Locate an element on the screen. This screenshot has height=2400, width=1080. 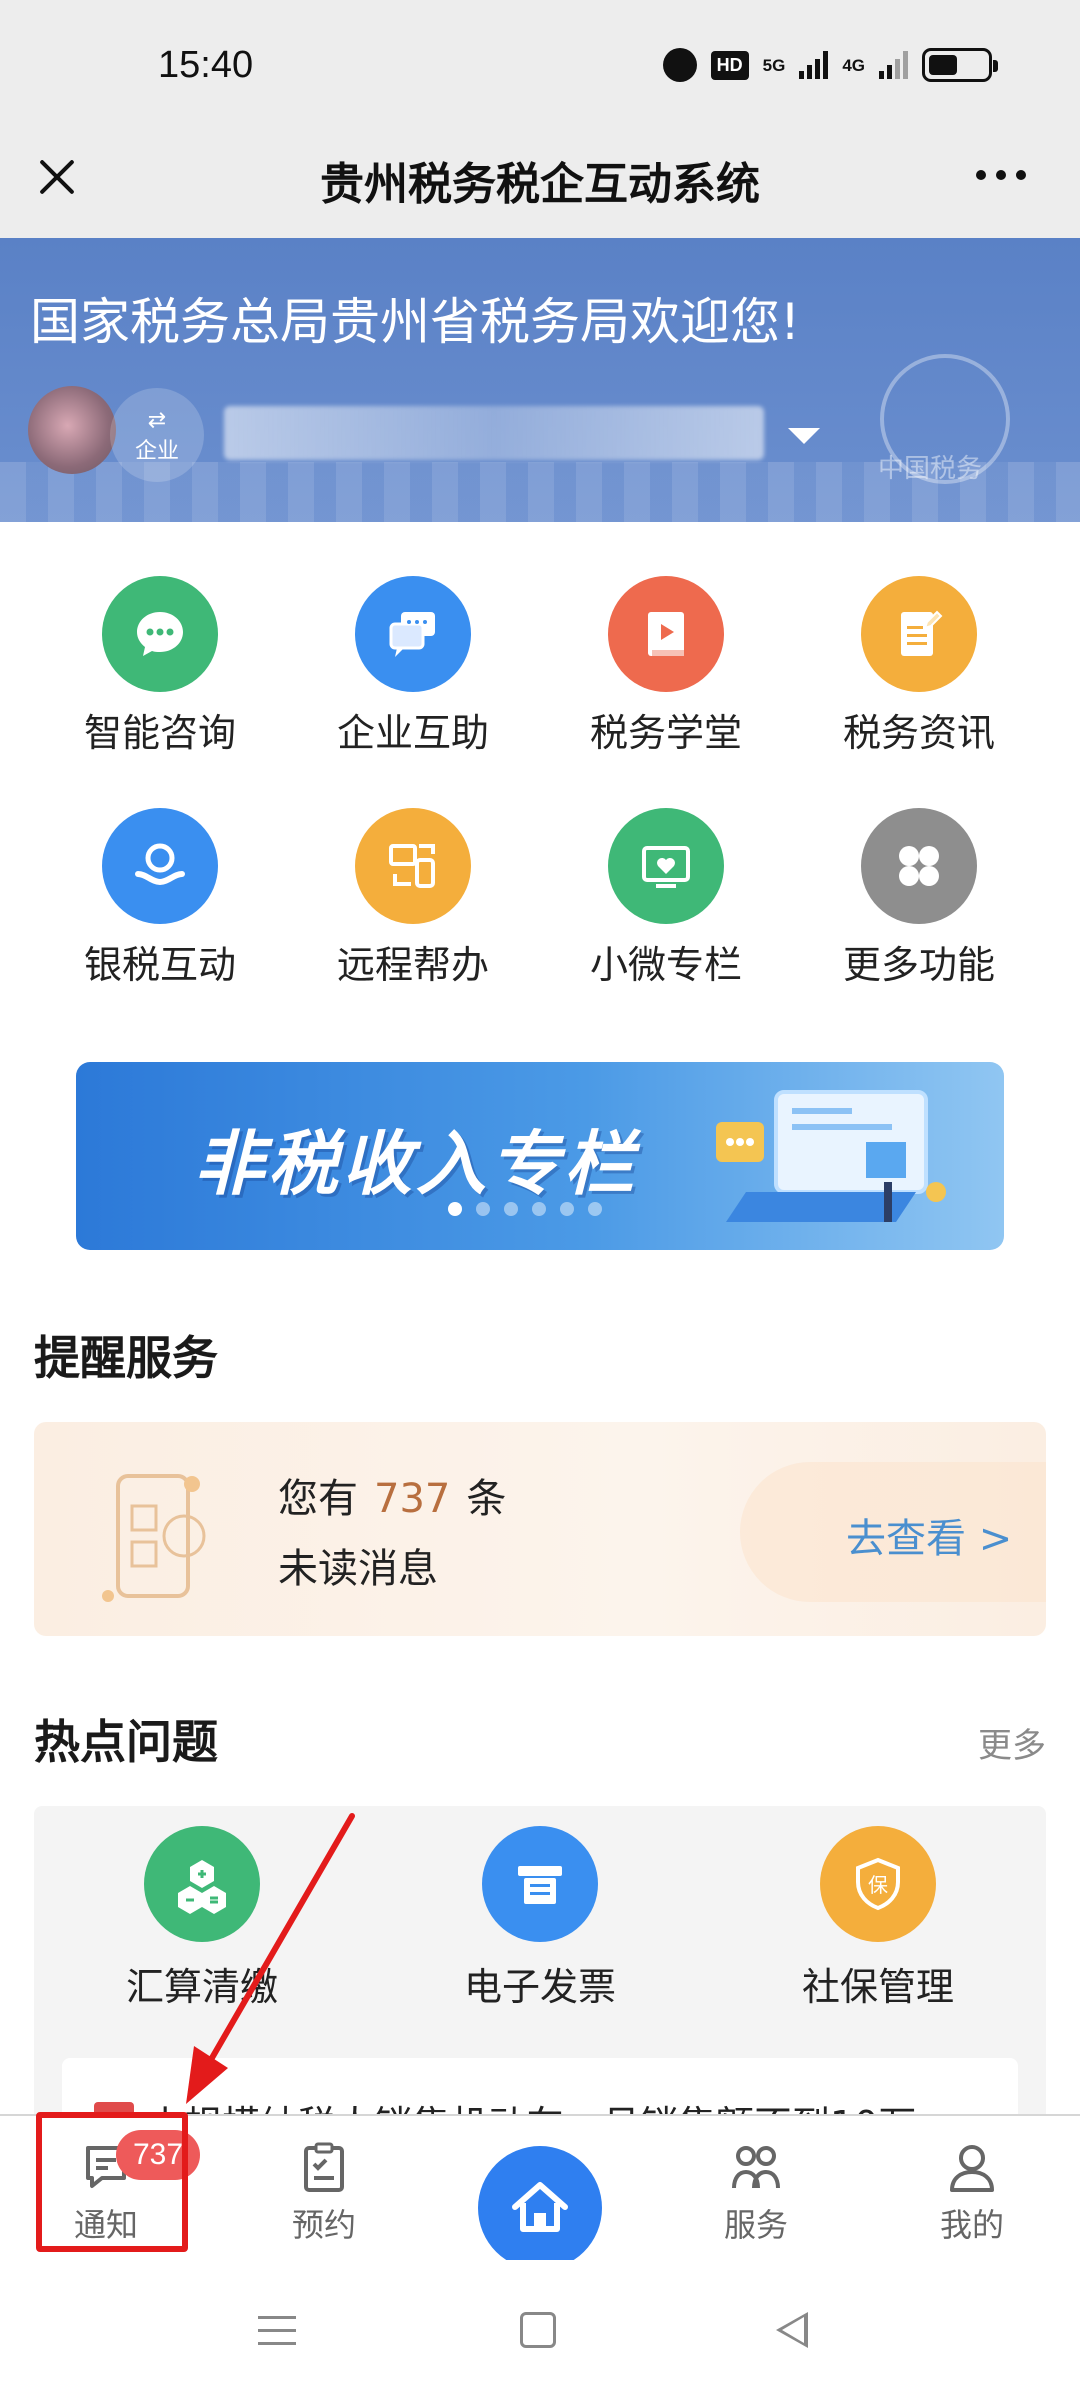
hot-section-title: 热点问题 is located at coordinates (126, 1742).